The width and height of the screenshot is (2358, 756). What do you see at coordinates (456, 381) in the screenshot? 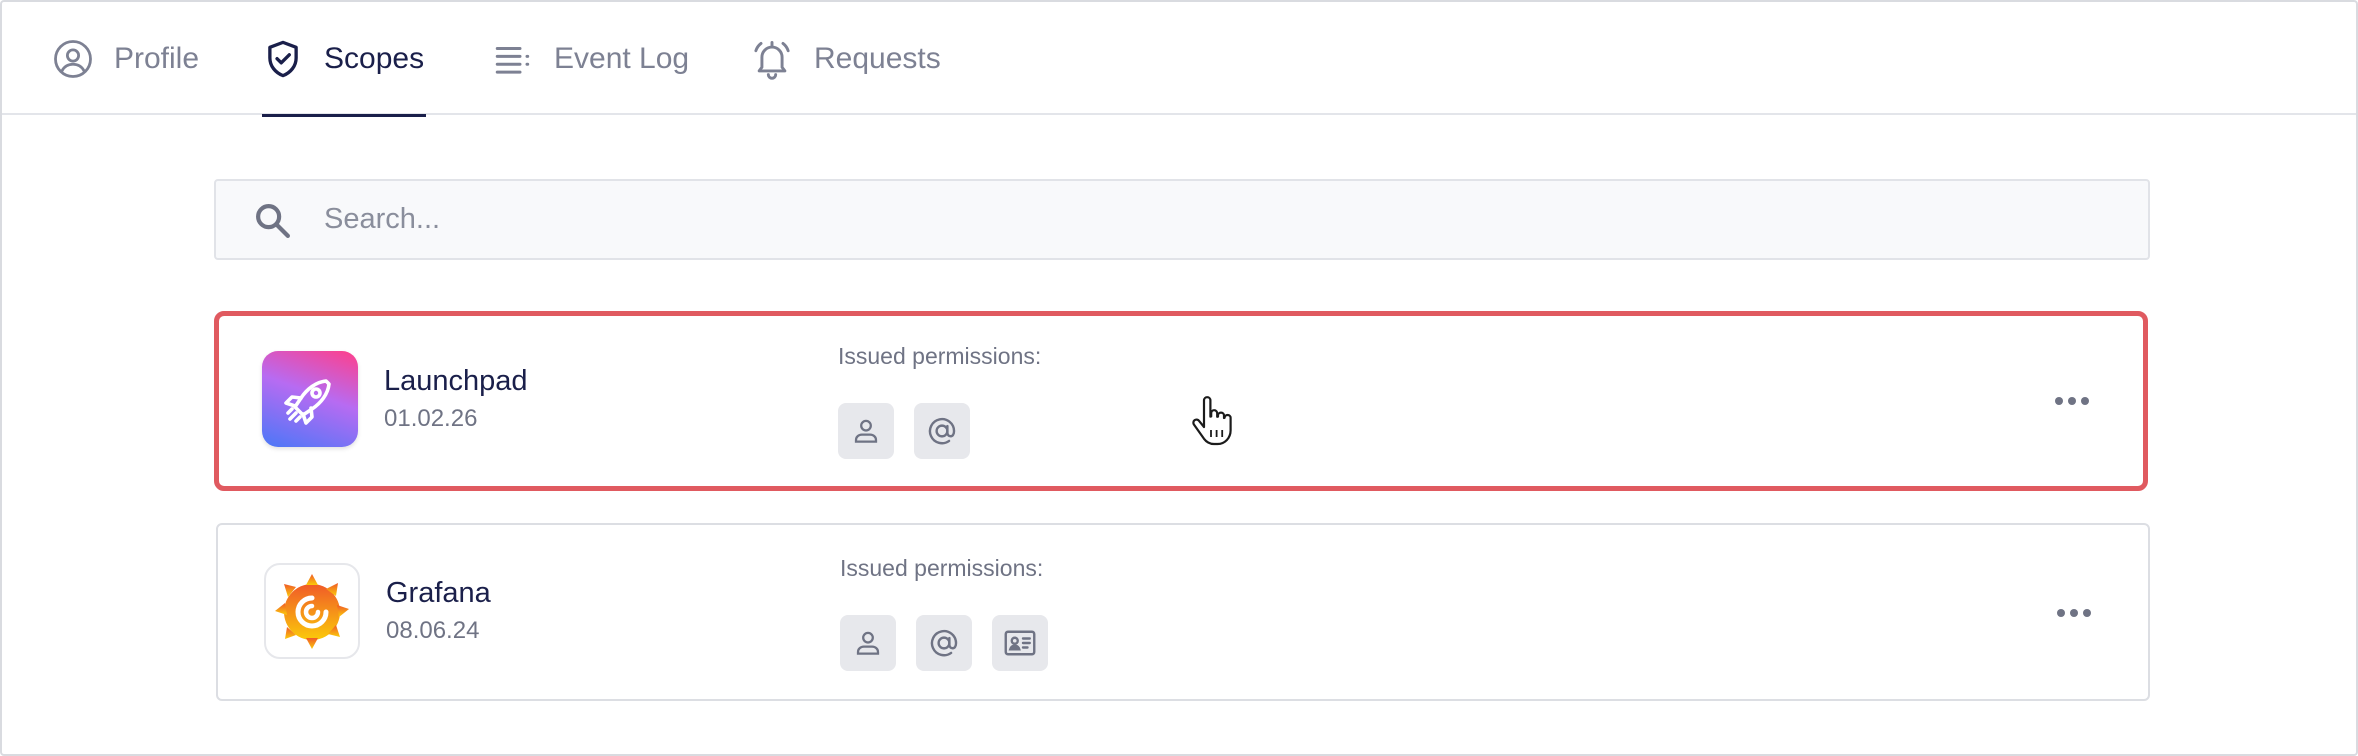
I see `app-name: Launchpad` at bounding box center [456, 381].